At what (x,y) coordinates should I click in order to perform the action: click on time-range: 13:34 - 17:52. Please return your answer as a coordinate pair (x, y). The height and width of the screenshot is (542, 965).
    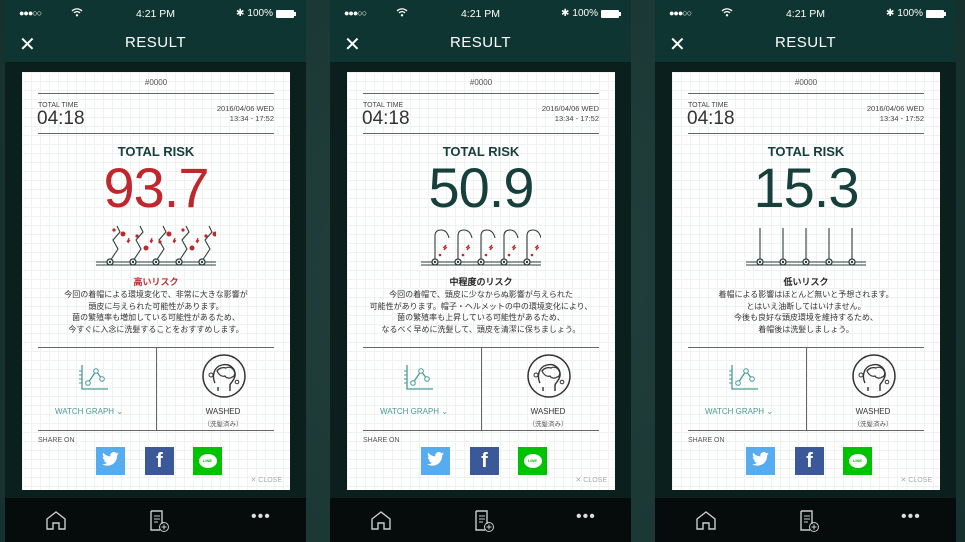
    Looking at the image, I should click on (251, 118).